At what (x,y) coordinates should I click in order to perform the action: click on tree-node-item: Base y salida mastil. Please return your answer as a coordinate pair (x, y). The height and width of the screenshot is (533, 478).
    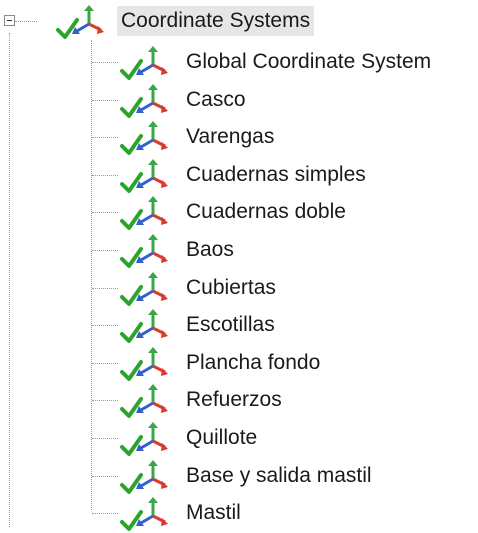
    Looking at the image, I should click on (239, 476).